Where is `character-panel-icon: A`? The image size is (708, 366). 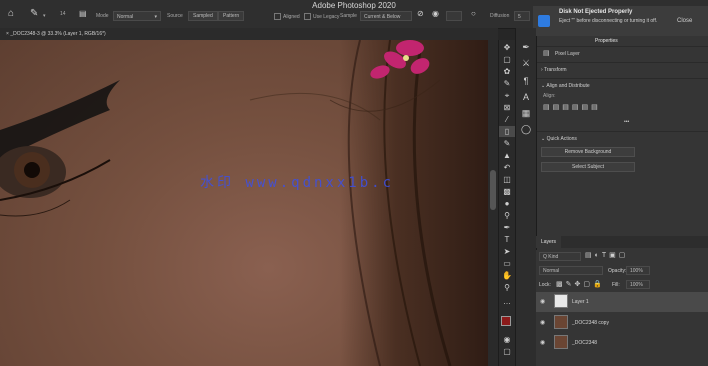
character-panel-icon: A is located at coordinates (526, 97).